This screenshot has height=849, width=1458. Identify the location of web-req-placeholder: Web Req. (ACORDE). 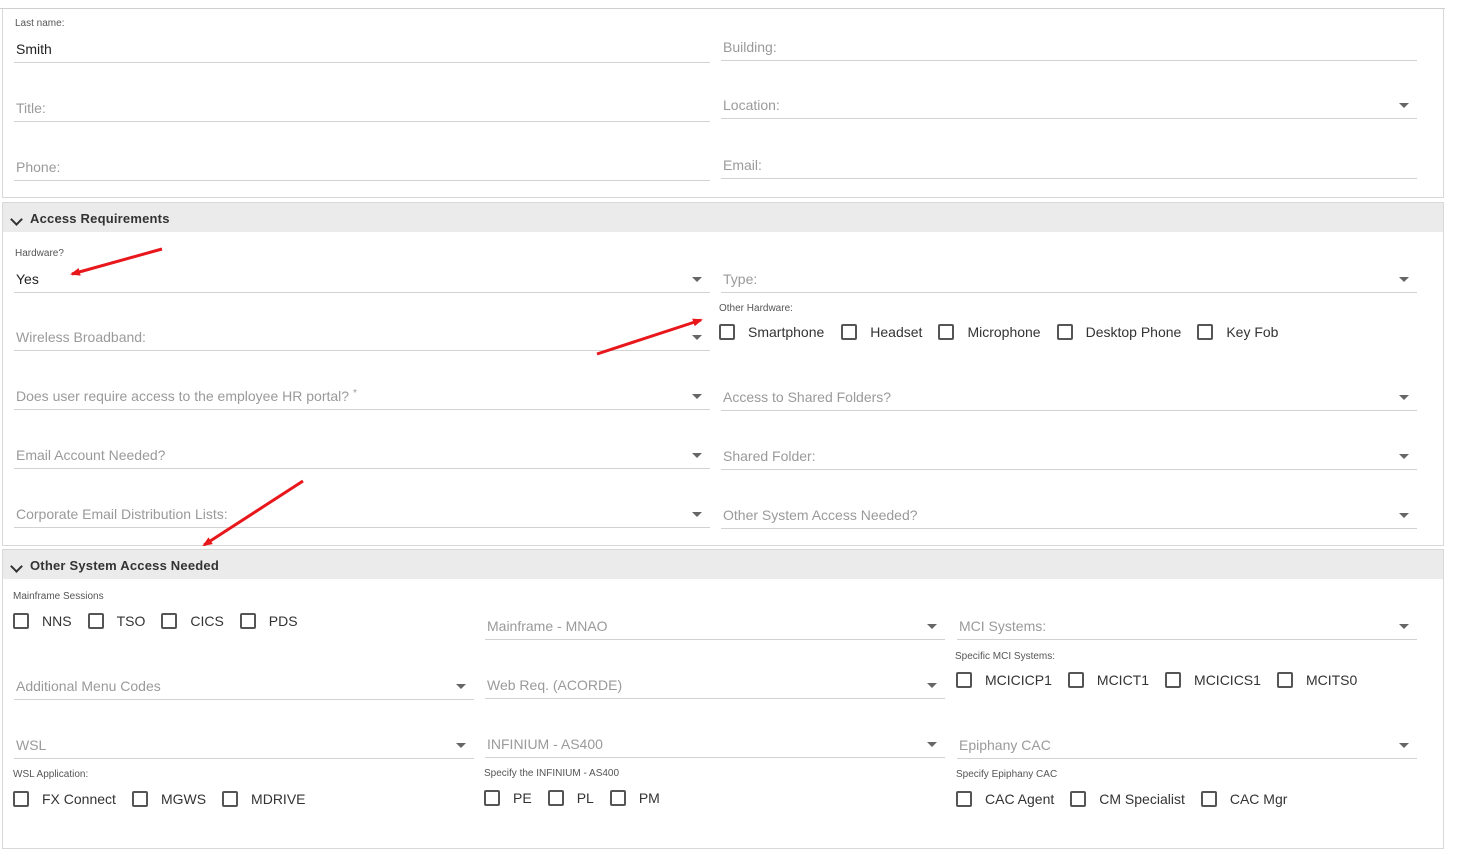
(555, 685).